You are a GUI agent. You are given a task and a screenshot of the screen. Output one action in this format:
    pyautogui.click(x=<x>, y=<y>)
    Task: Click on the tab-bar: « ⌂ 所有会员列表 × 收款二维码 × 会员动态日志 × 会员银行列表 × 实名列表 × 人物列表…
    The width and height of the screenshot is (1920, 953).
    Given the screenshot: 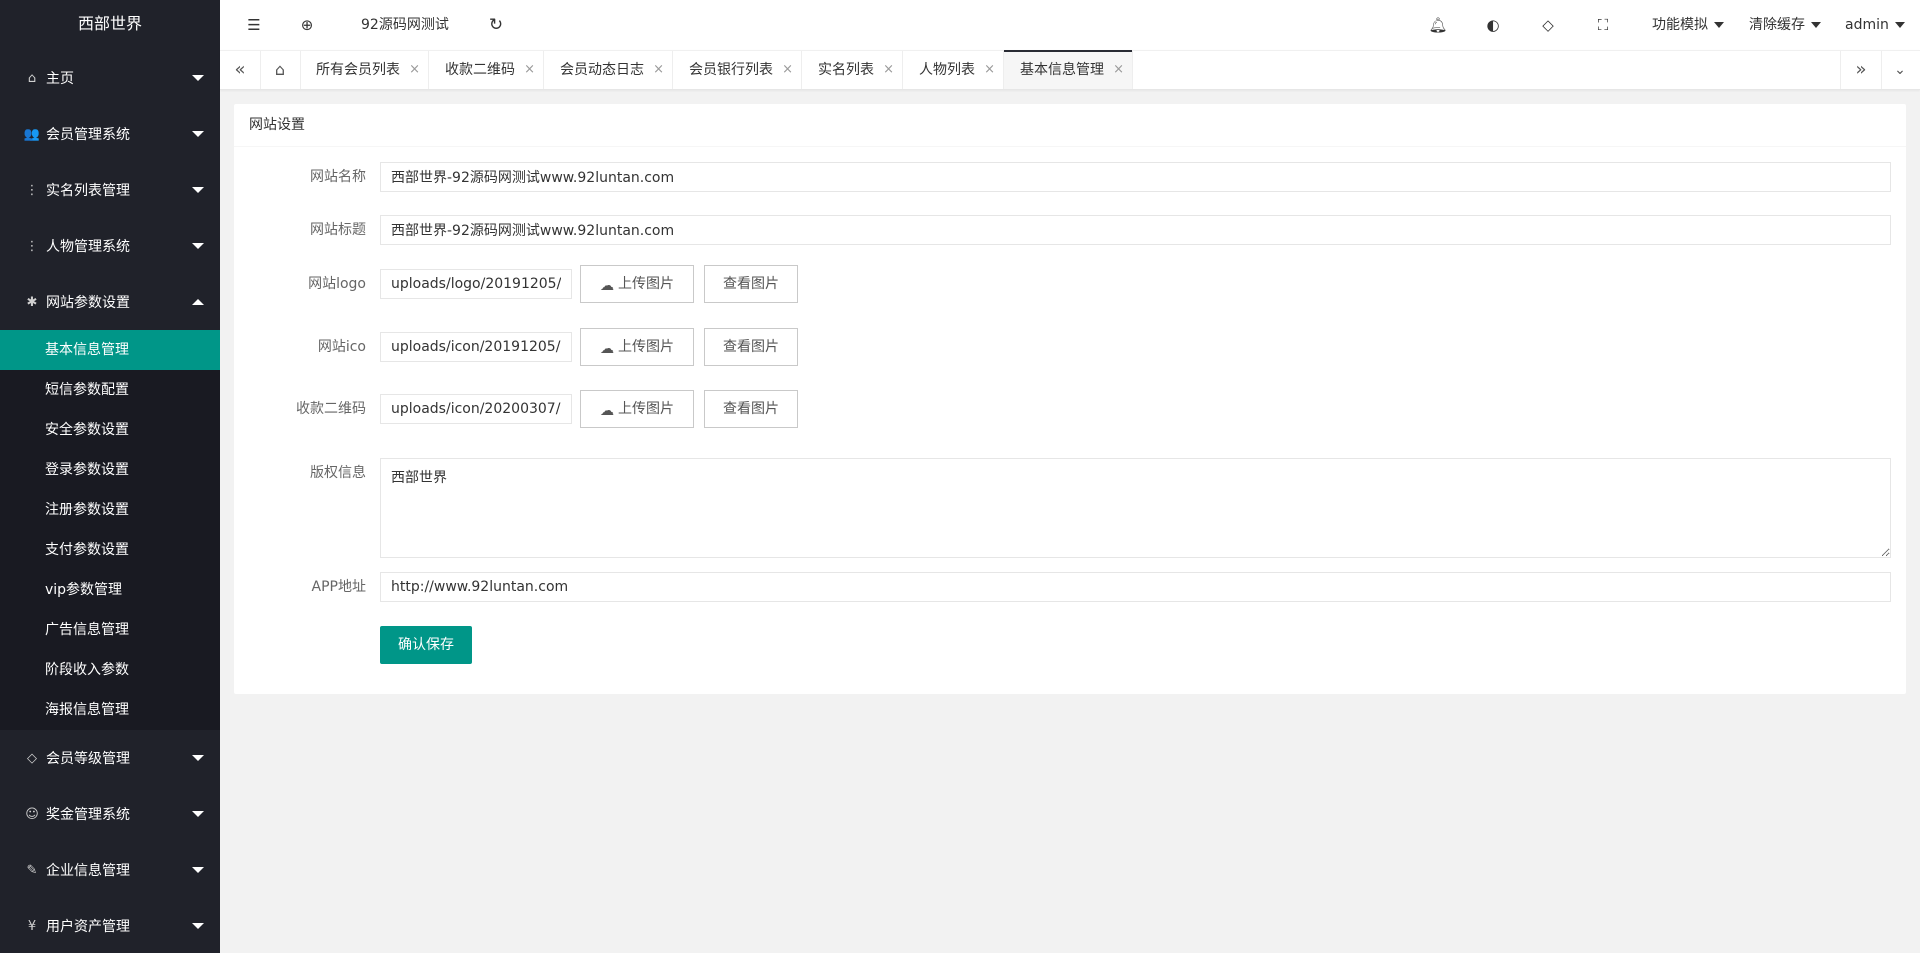 What is the action you would take?
    pyautogui.click(x=1070, y=70)
    